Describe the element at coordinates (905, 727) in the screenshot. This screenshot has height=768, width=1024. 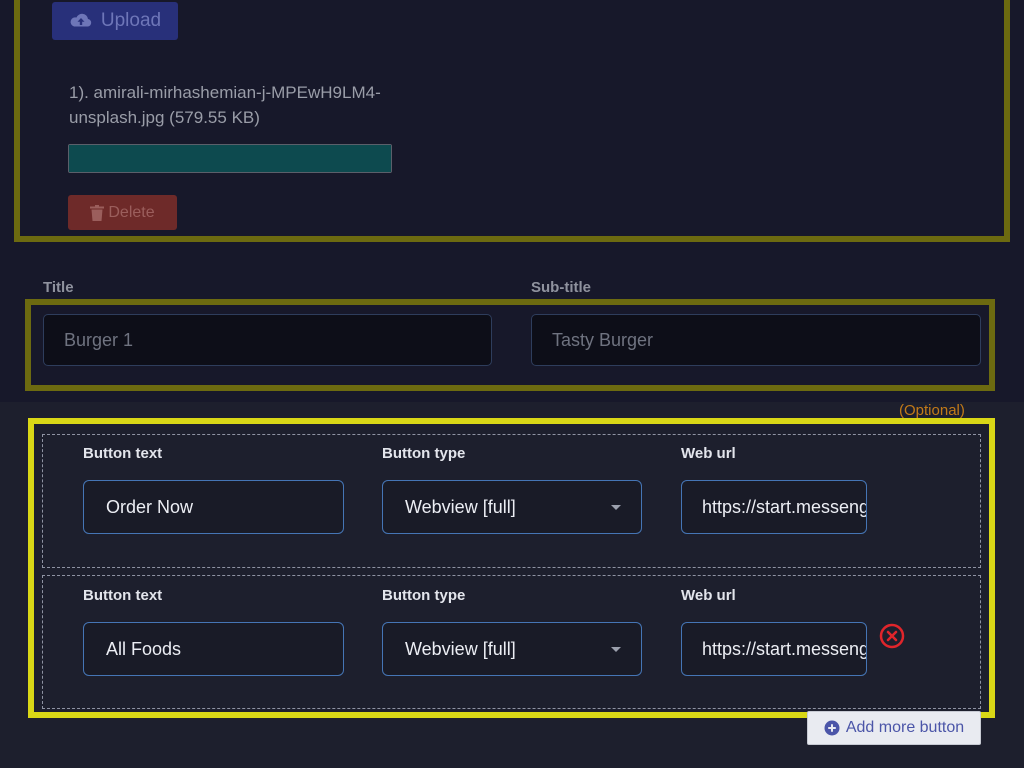
I see `add-more-label: Add more button` at that location.